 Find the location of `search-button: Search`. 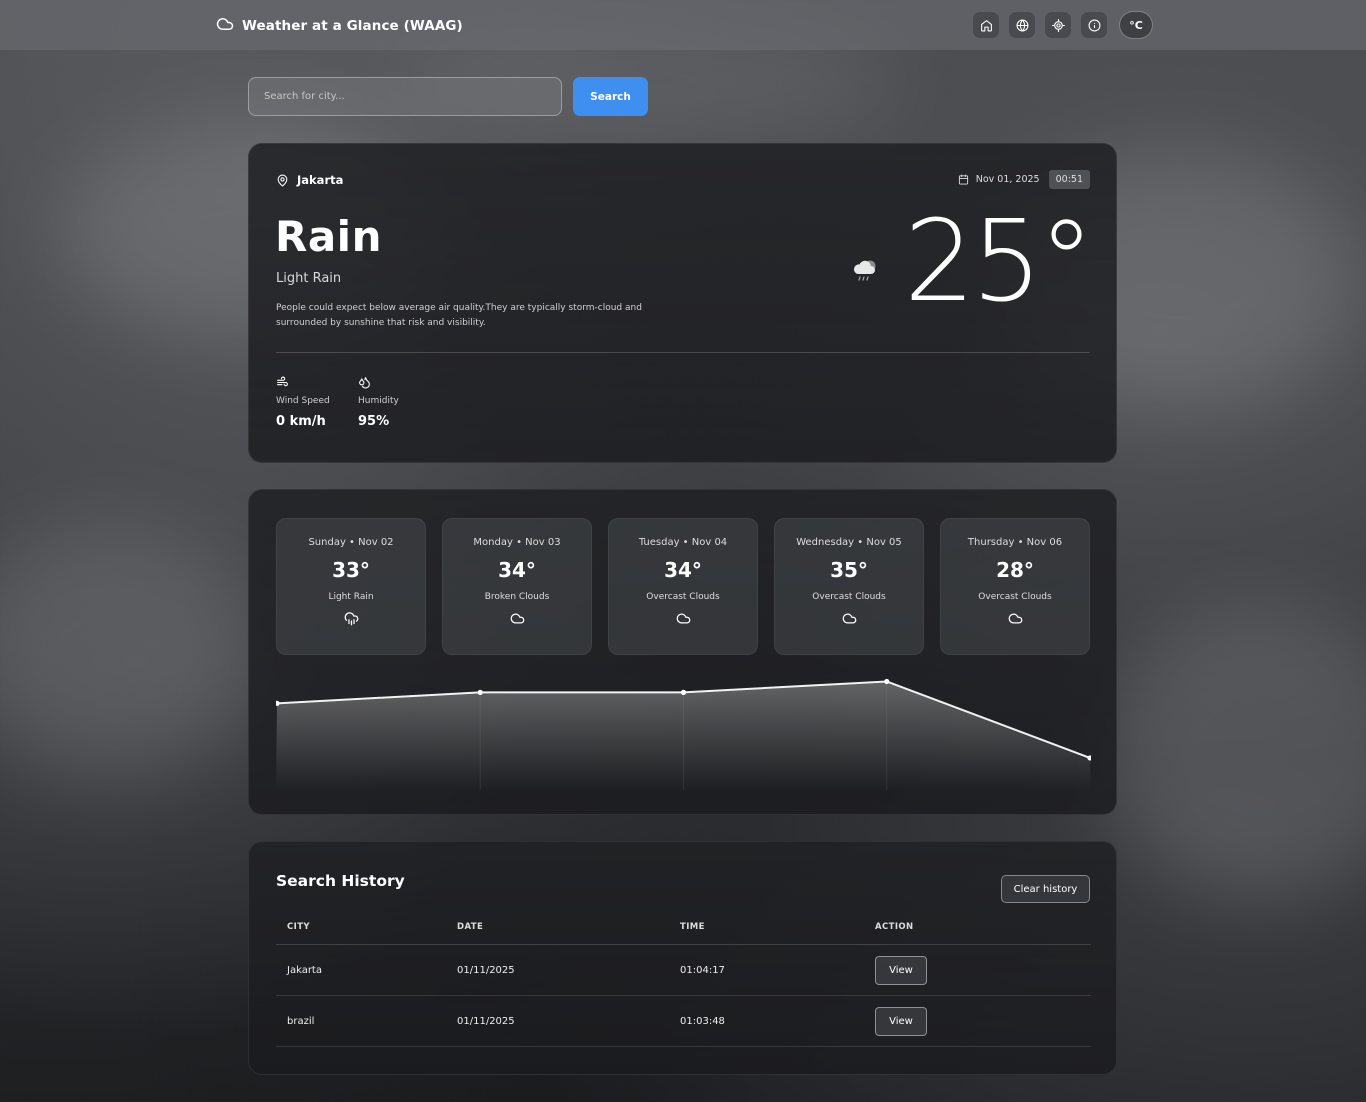

search-button: Search is located at coordinates (610, 96).